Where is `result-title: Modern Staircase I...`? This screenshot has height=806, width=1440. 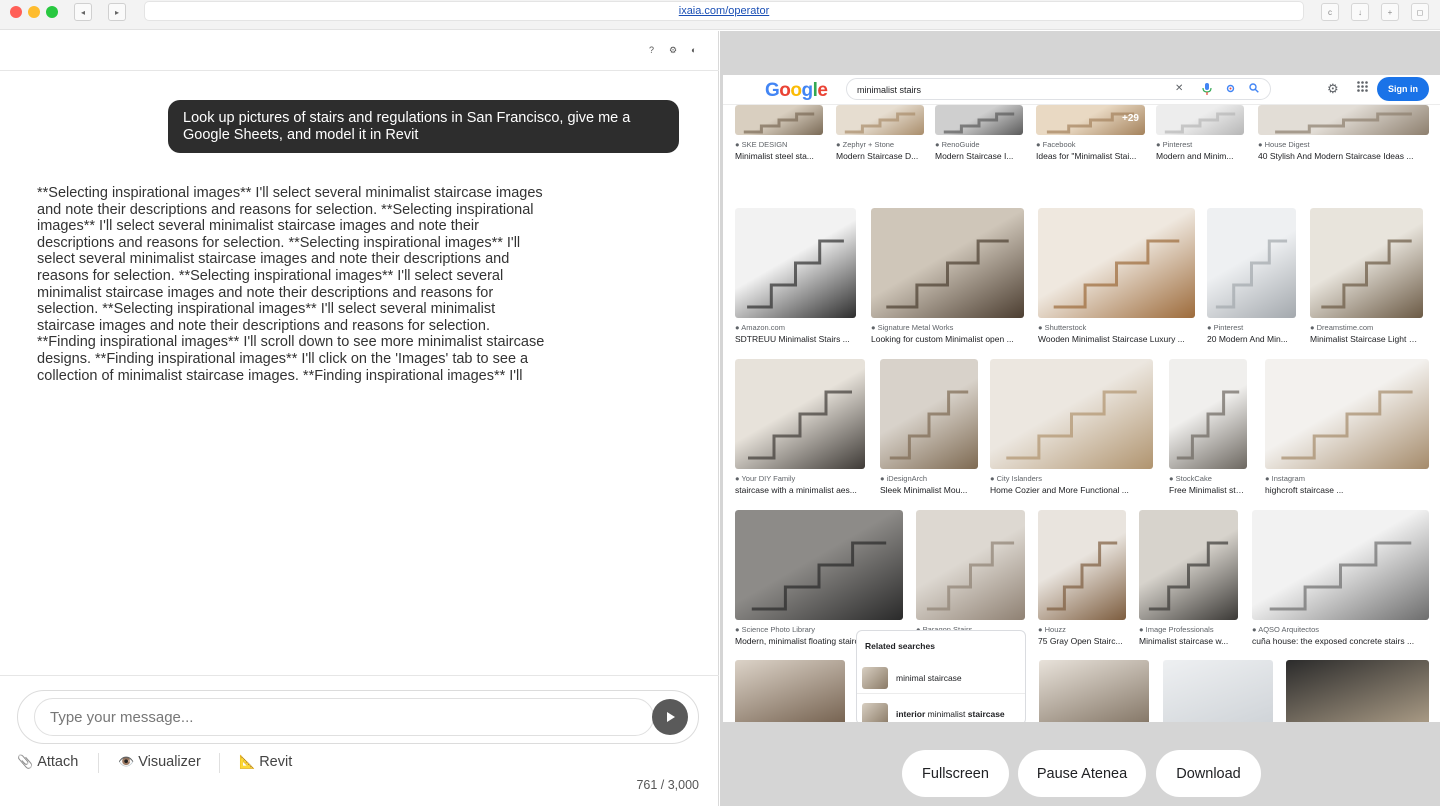 result-title: Modern Staircase I... is located at coordinates (979, 156).